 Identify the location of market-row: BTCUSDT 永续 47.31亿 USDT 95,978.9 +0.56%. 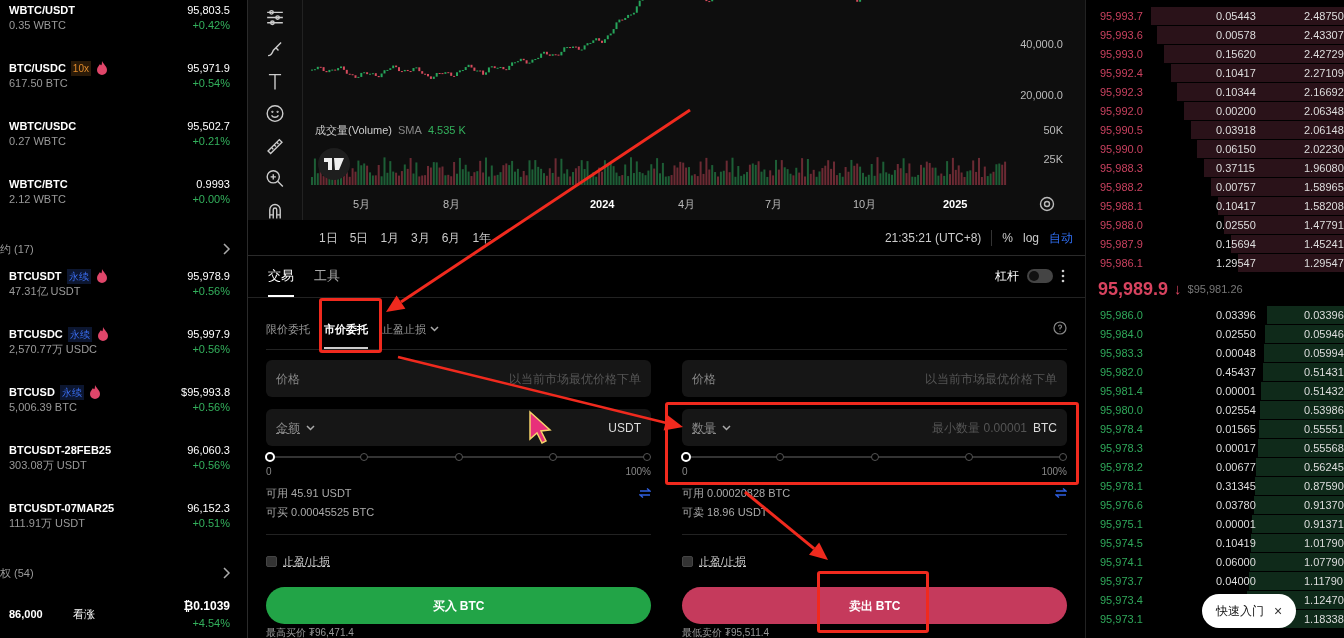
(123, 295).